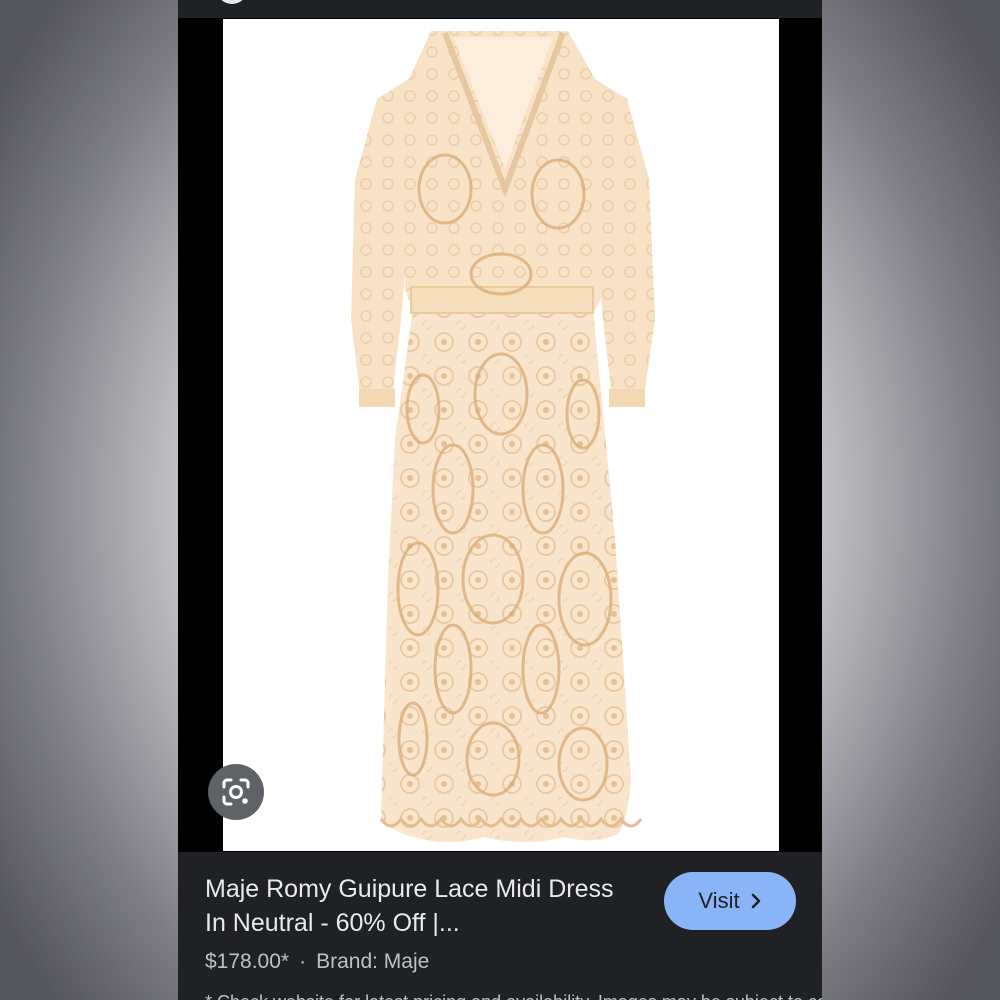 The width and height of the screenshot is (1000, 1000). Describe the element at coordinates (755, 901) in the screenshot. I see `chevron-right-icon` at that location.